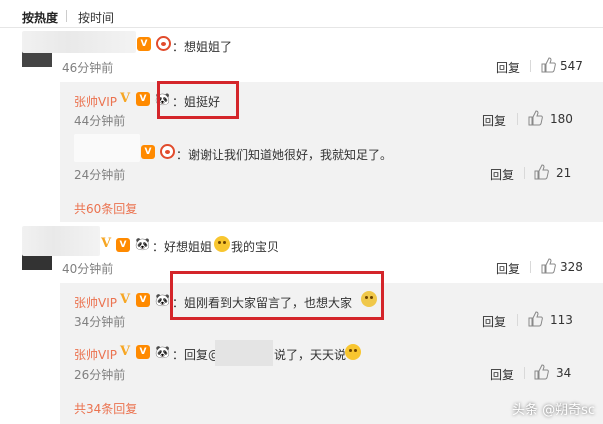 Image resolution: width=603 pixels, height=424 pixels. What do you see at coordinates (105, 208) in the screenshot?
I see `more-replies-link: 共60条回复` at bounding box center [105, 208].